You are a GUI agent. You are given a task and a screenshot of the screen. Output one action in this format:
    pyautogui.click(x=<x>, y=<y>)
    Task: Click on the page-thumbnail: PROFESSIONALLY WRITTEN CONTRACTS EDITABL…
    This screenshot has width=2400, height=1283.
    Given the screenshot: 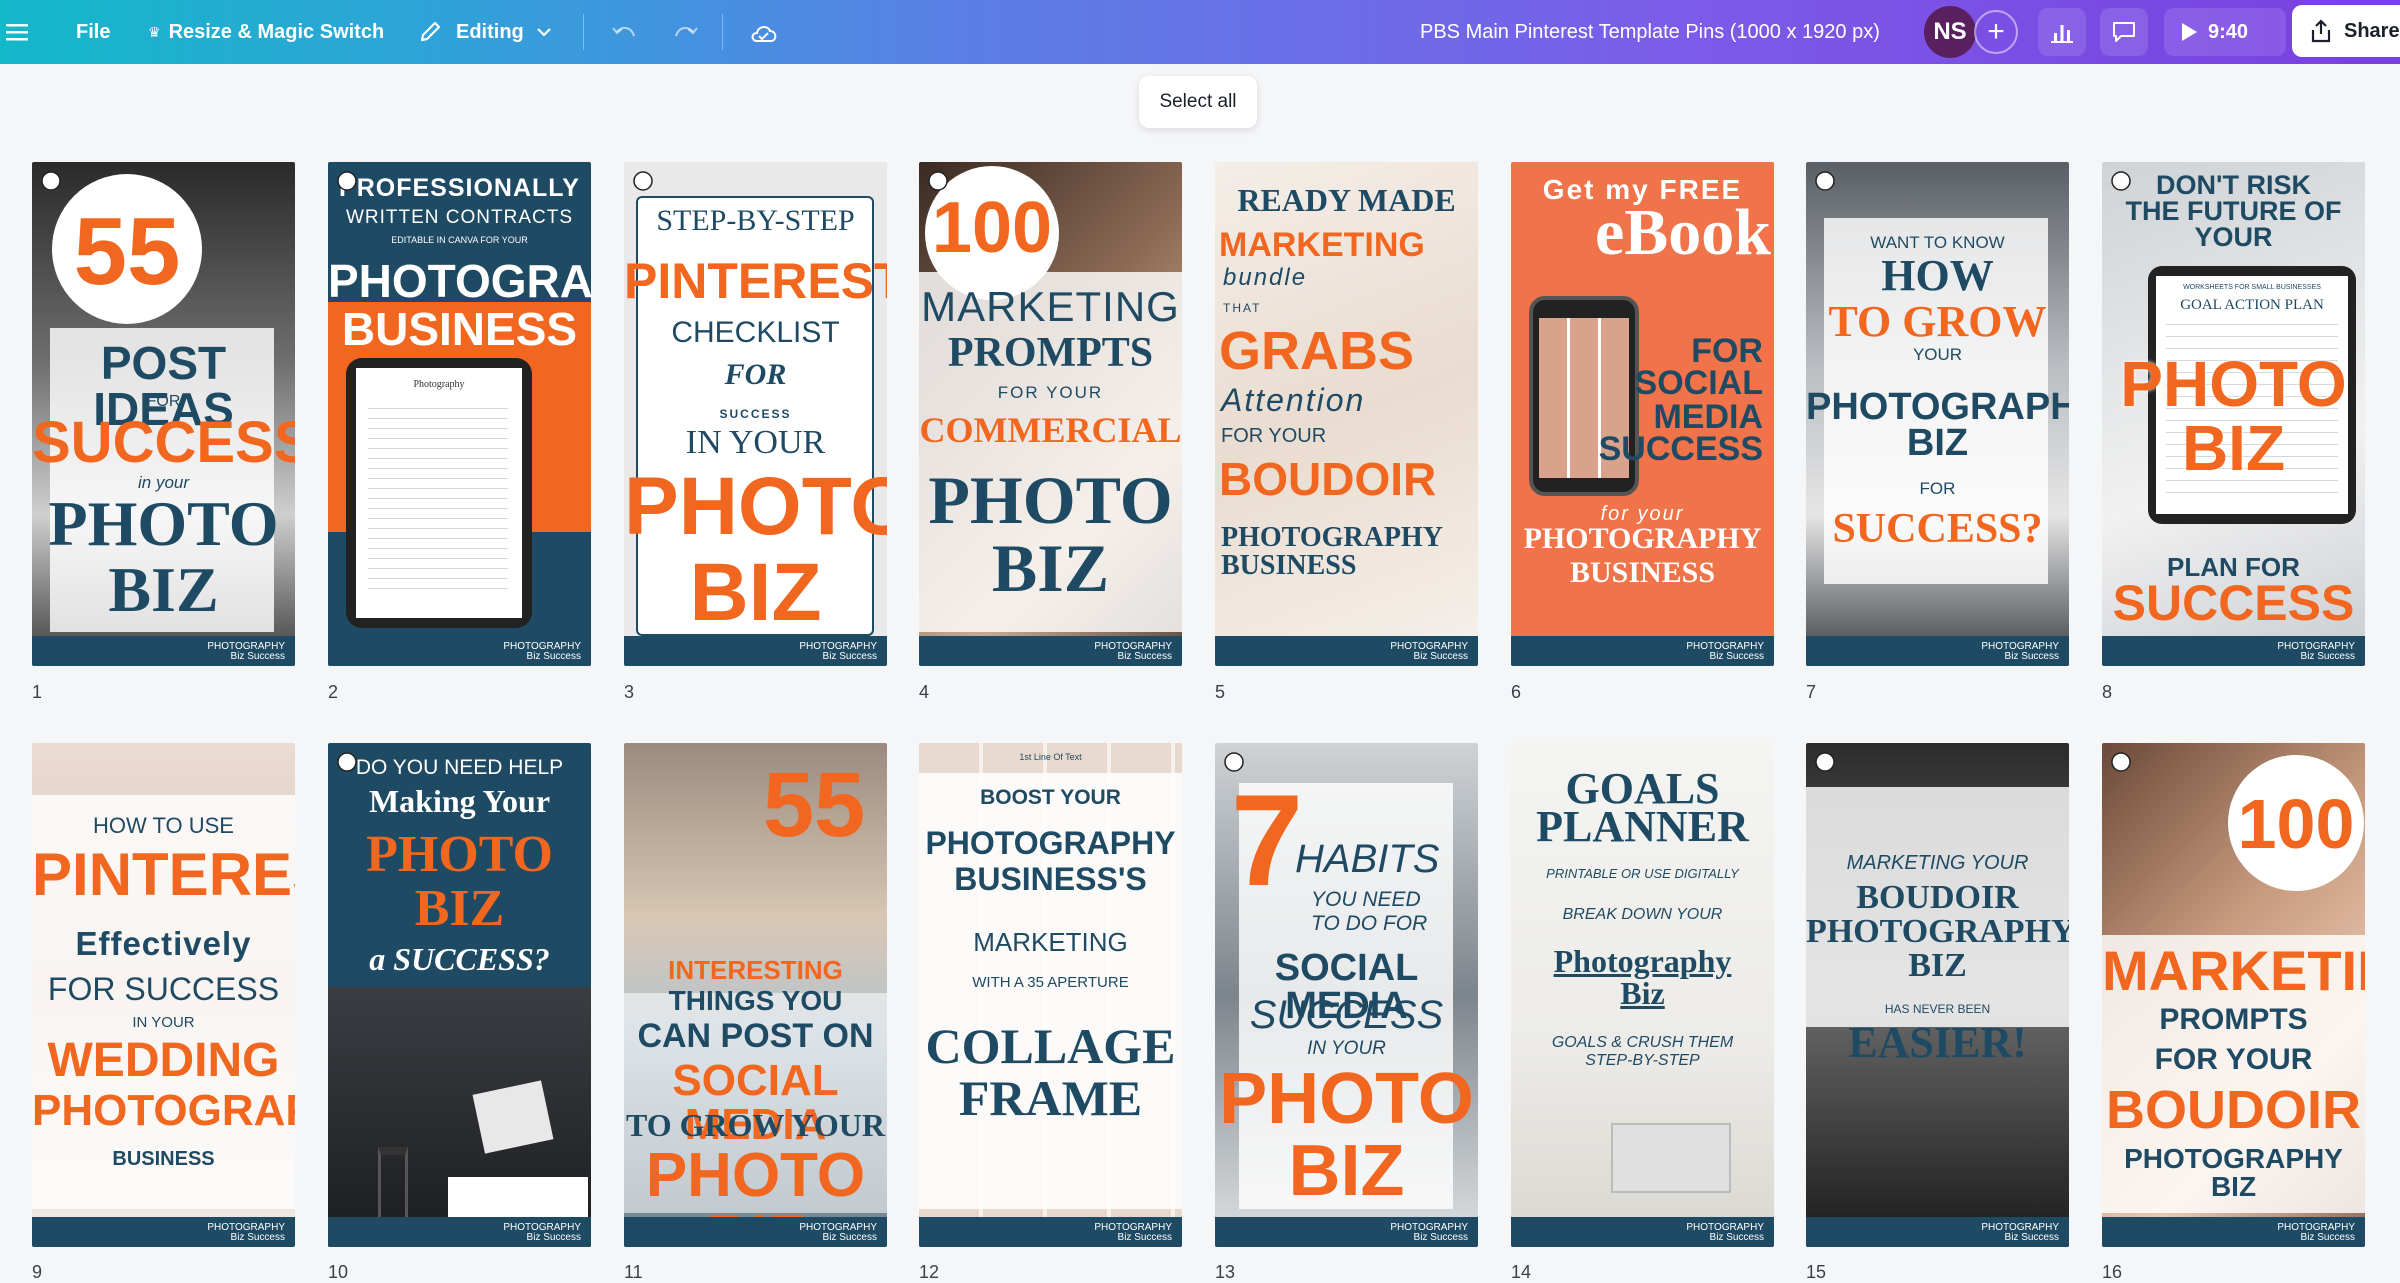 What is the action you would take?
    pyautogui.click(x=459, y=414)
    